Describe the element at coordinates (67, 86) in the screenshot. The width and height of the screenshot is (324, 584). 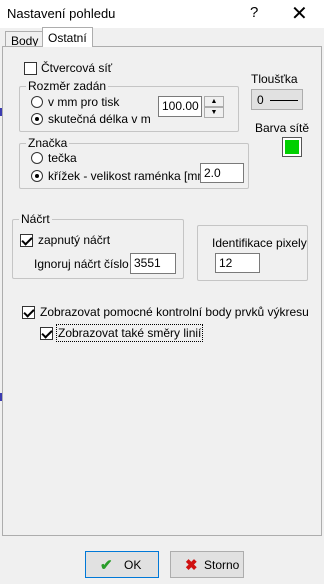
I see `size-group-label: Rozměr zadán` at that location.